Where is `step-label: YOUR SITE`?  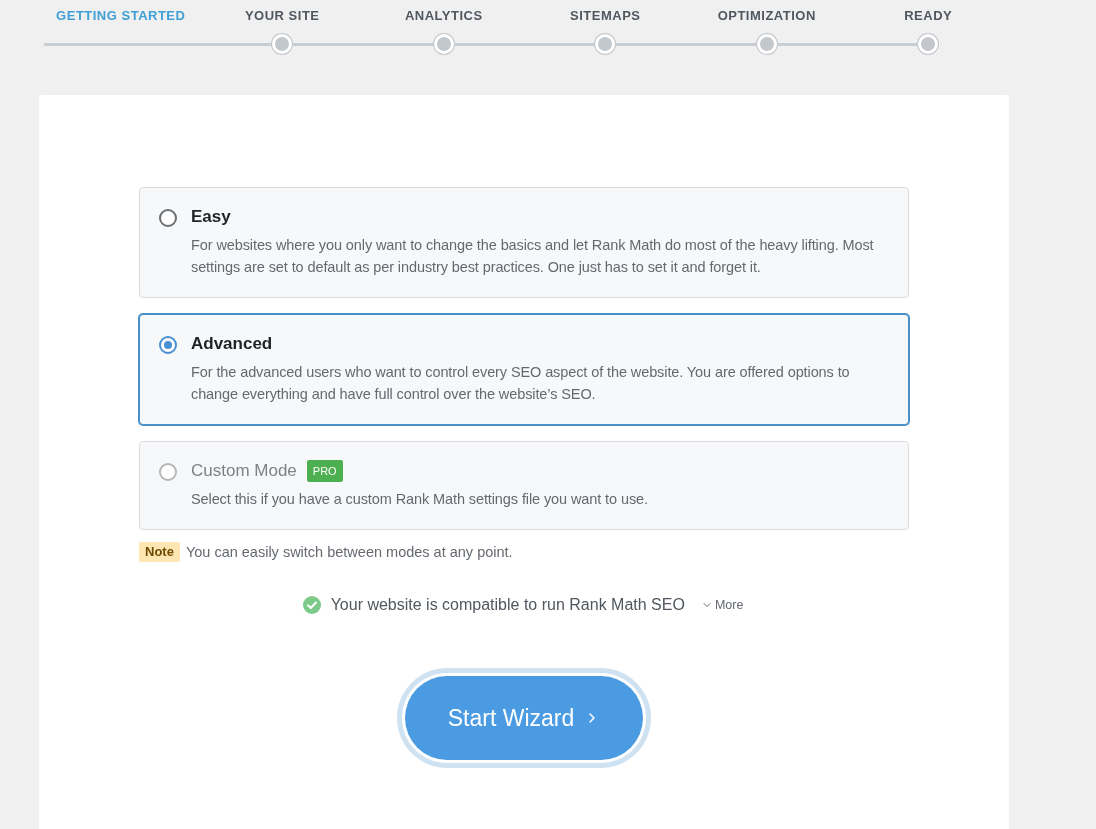 step-label: YOUR SITE is located at coordinates (282, 16).